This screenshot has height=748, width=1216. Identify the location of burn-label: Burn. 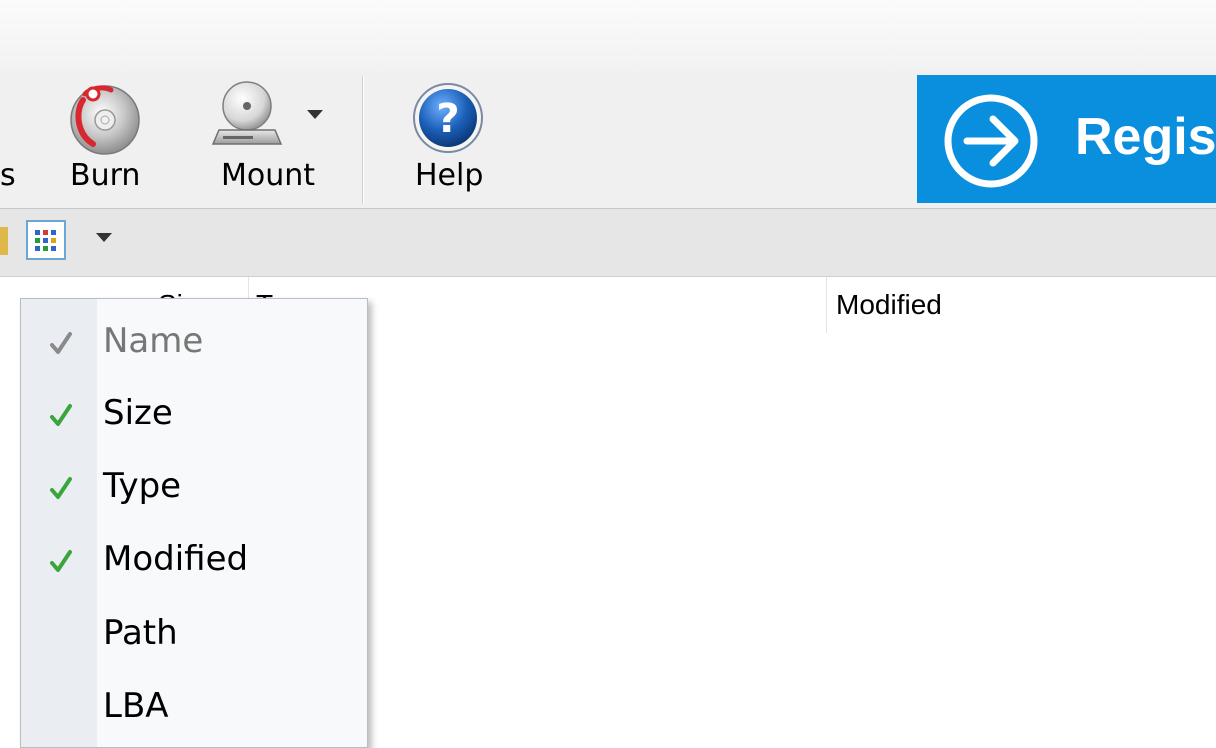
(105, 175).